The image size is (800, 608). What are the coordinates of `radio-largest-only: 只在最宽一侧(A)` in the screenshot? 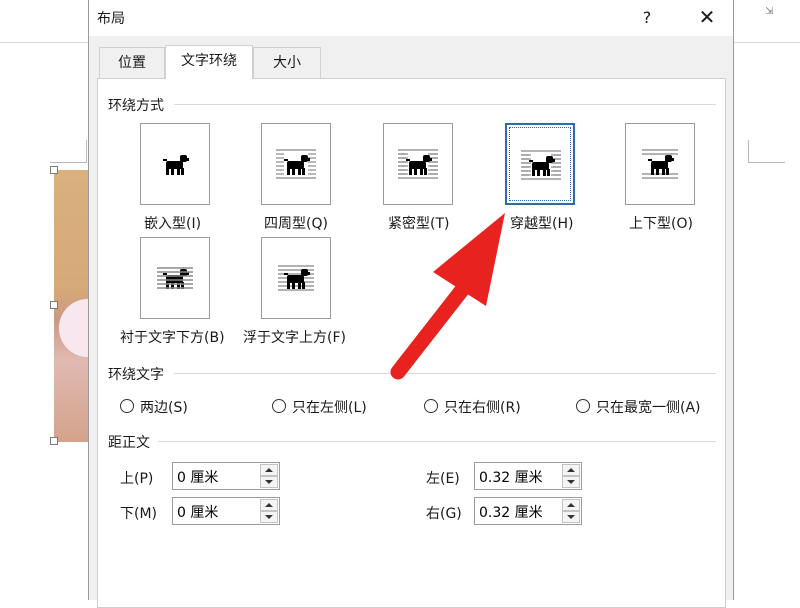 It's located at (638, 407).